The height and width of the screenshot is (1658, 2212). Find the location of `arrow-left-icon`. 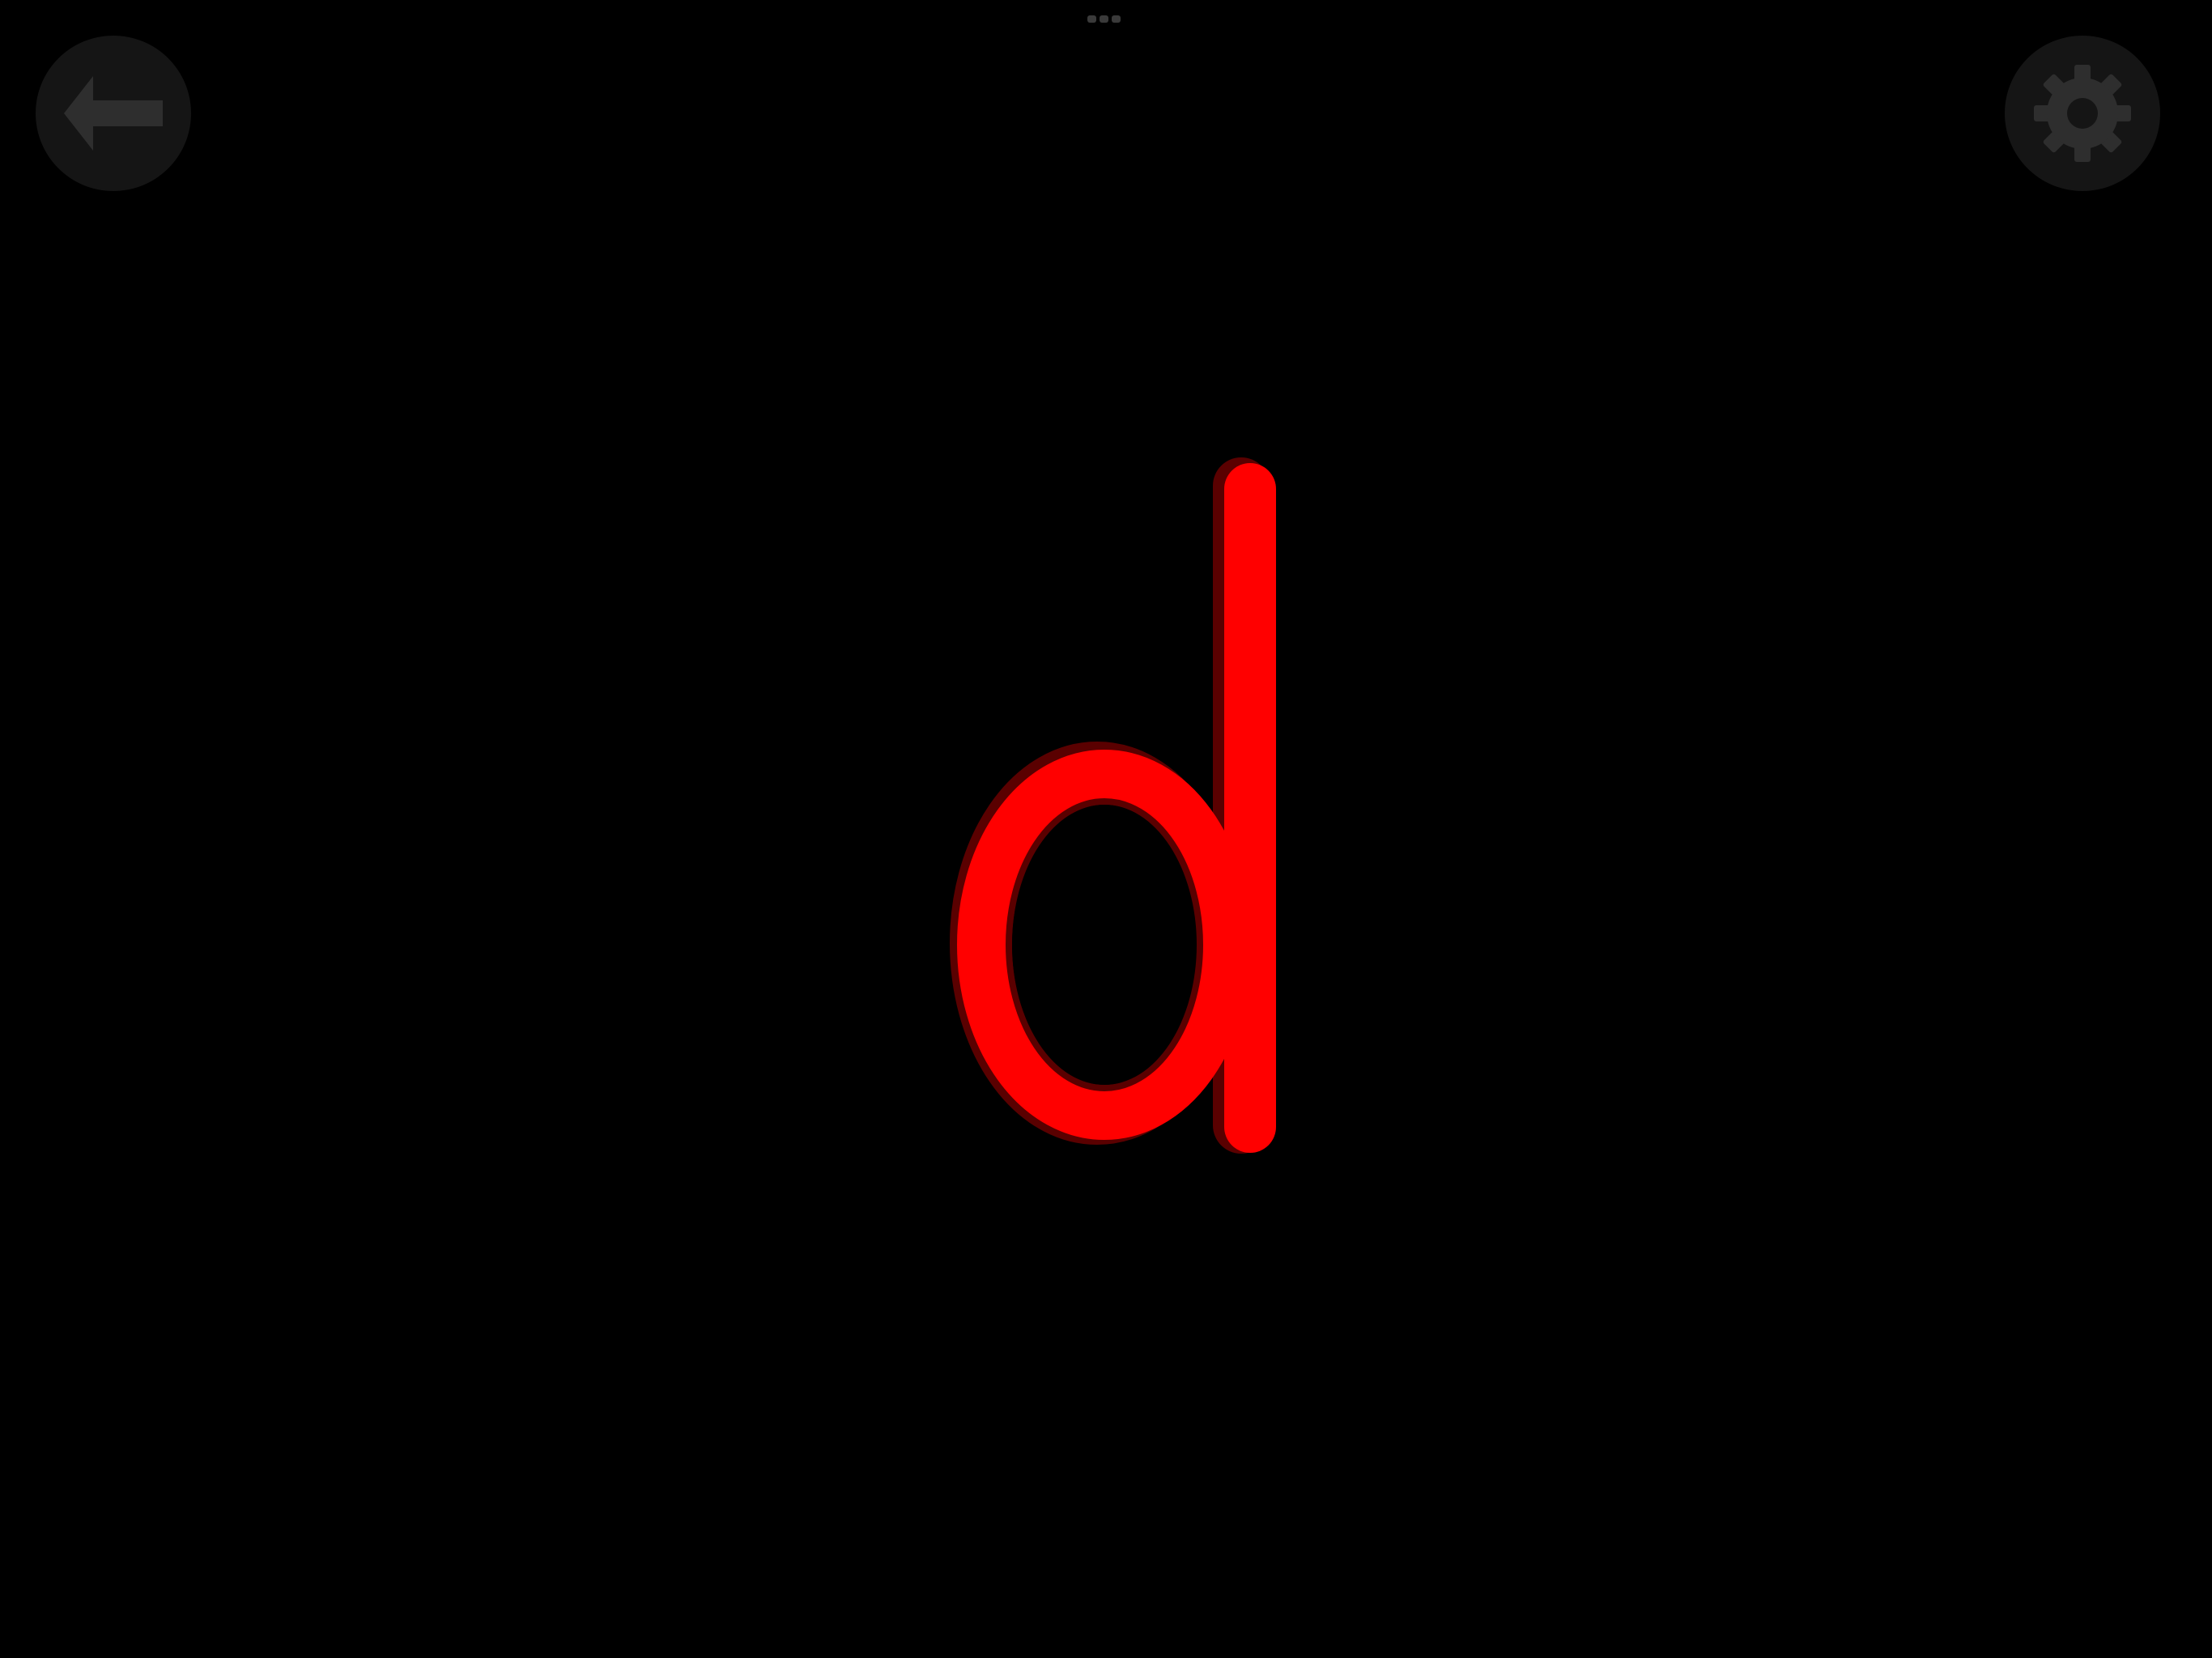

arrow-left-icon is located at coordinates (114, 113).